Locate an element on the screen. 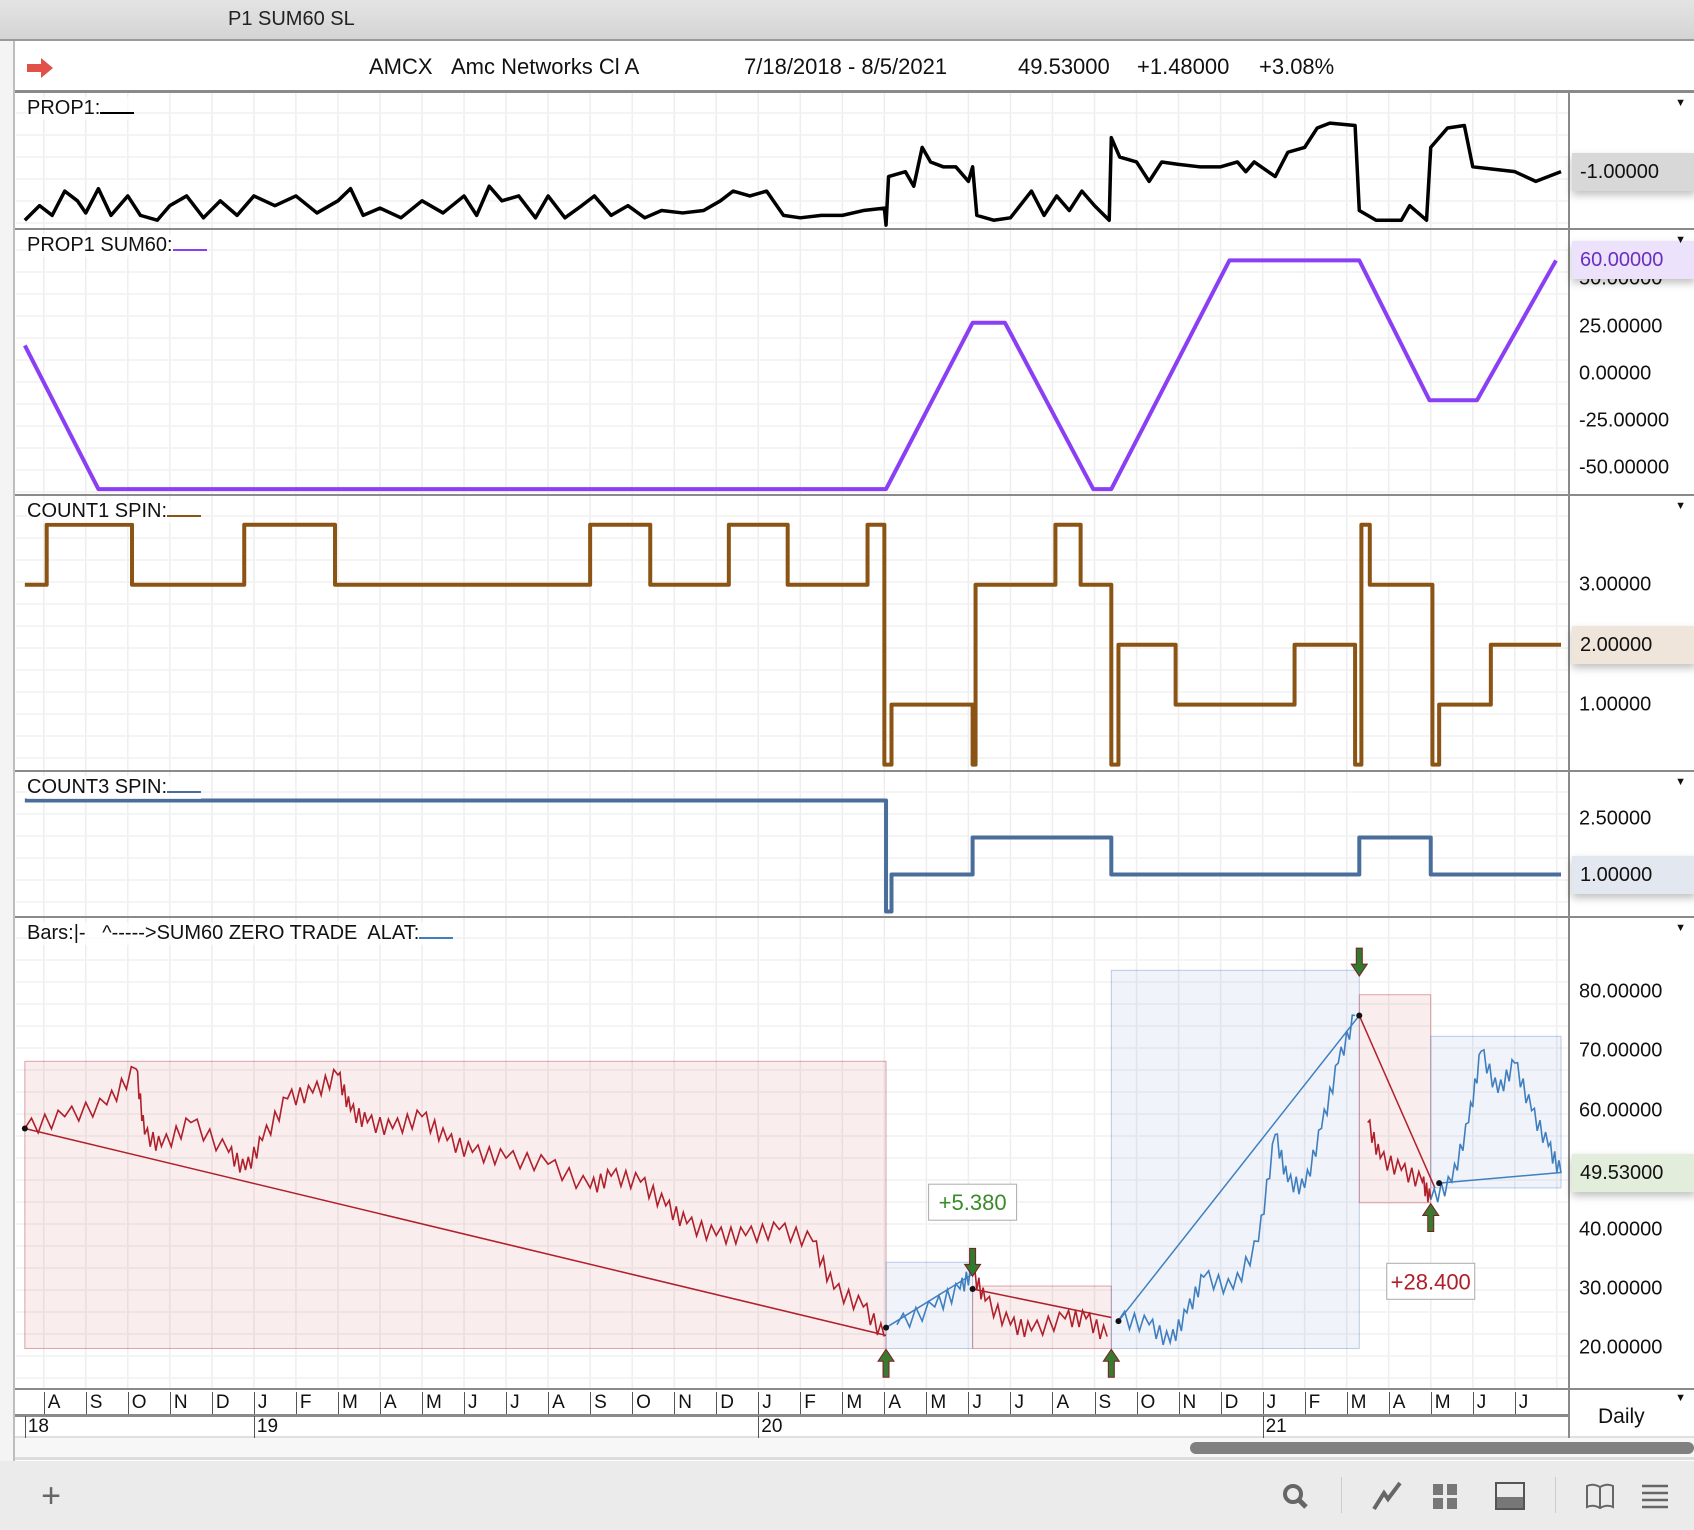  left-edge is located at coordinates (7, 751).